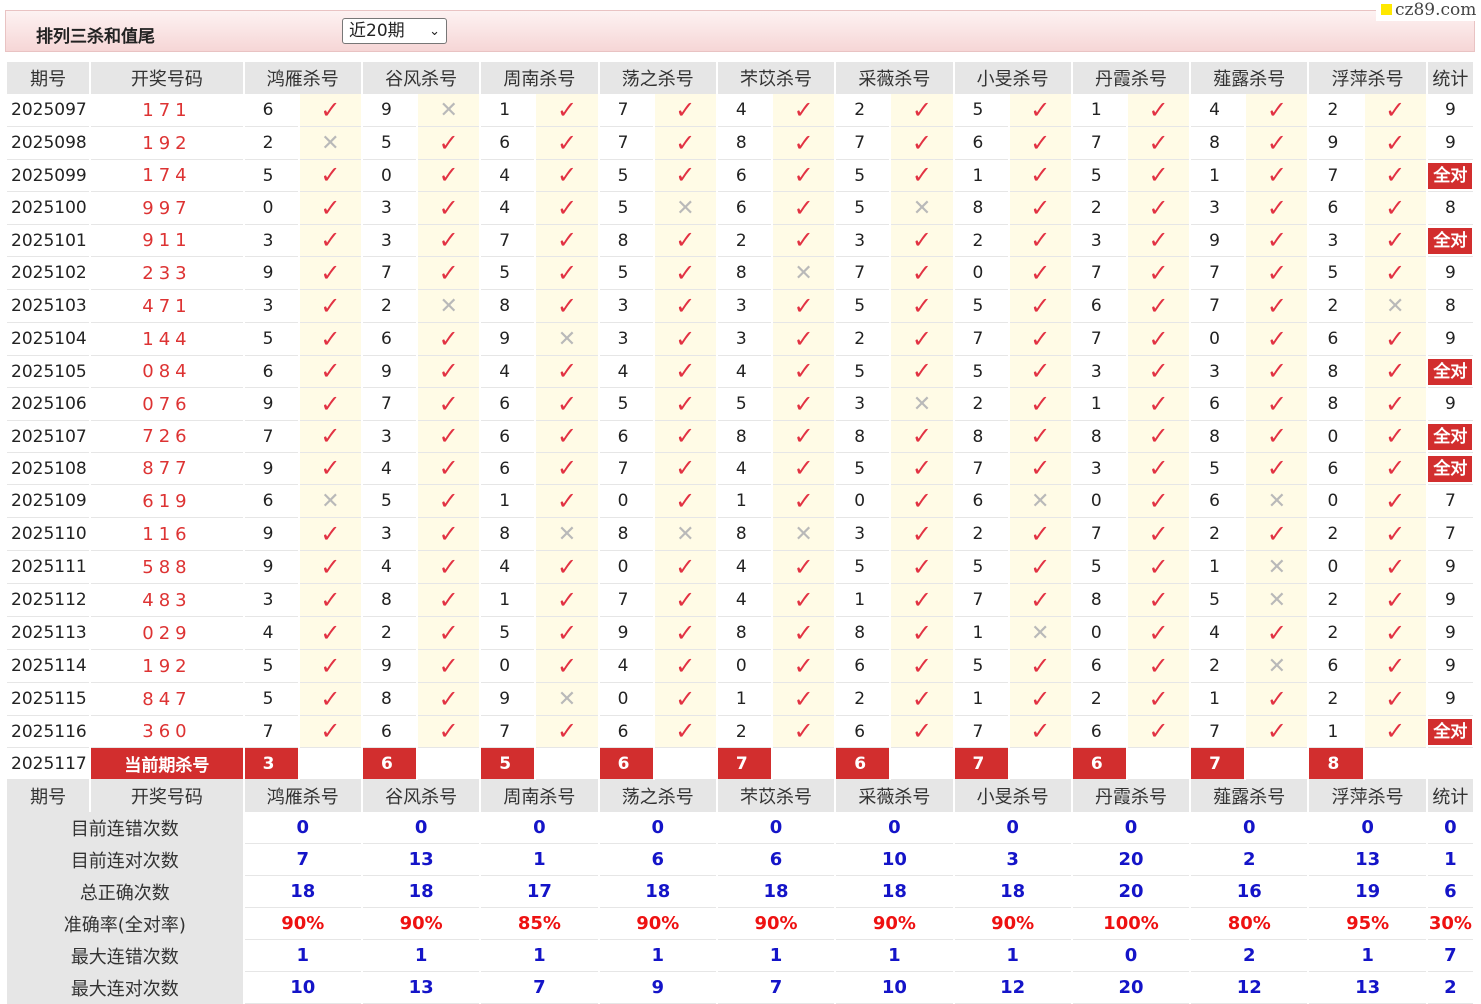 The width and height of the screenshot is (1481, 1004). Describe the element at coordinates (1428, 10) in the screenshot. I see `site-watermark: cz89.com` at that location.